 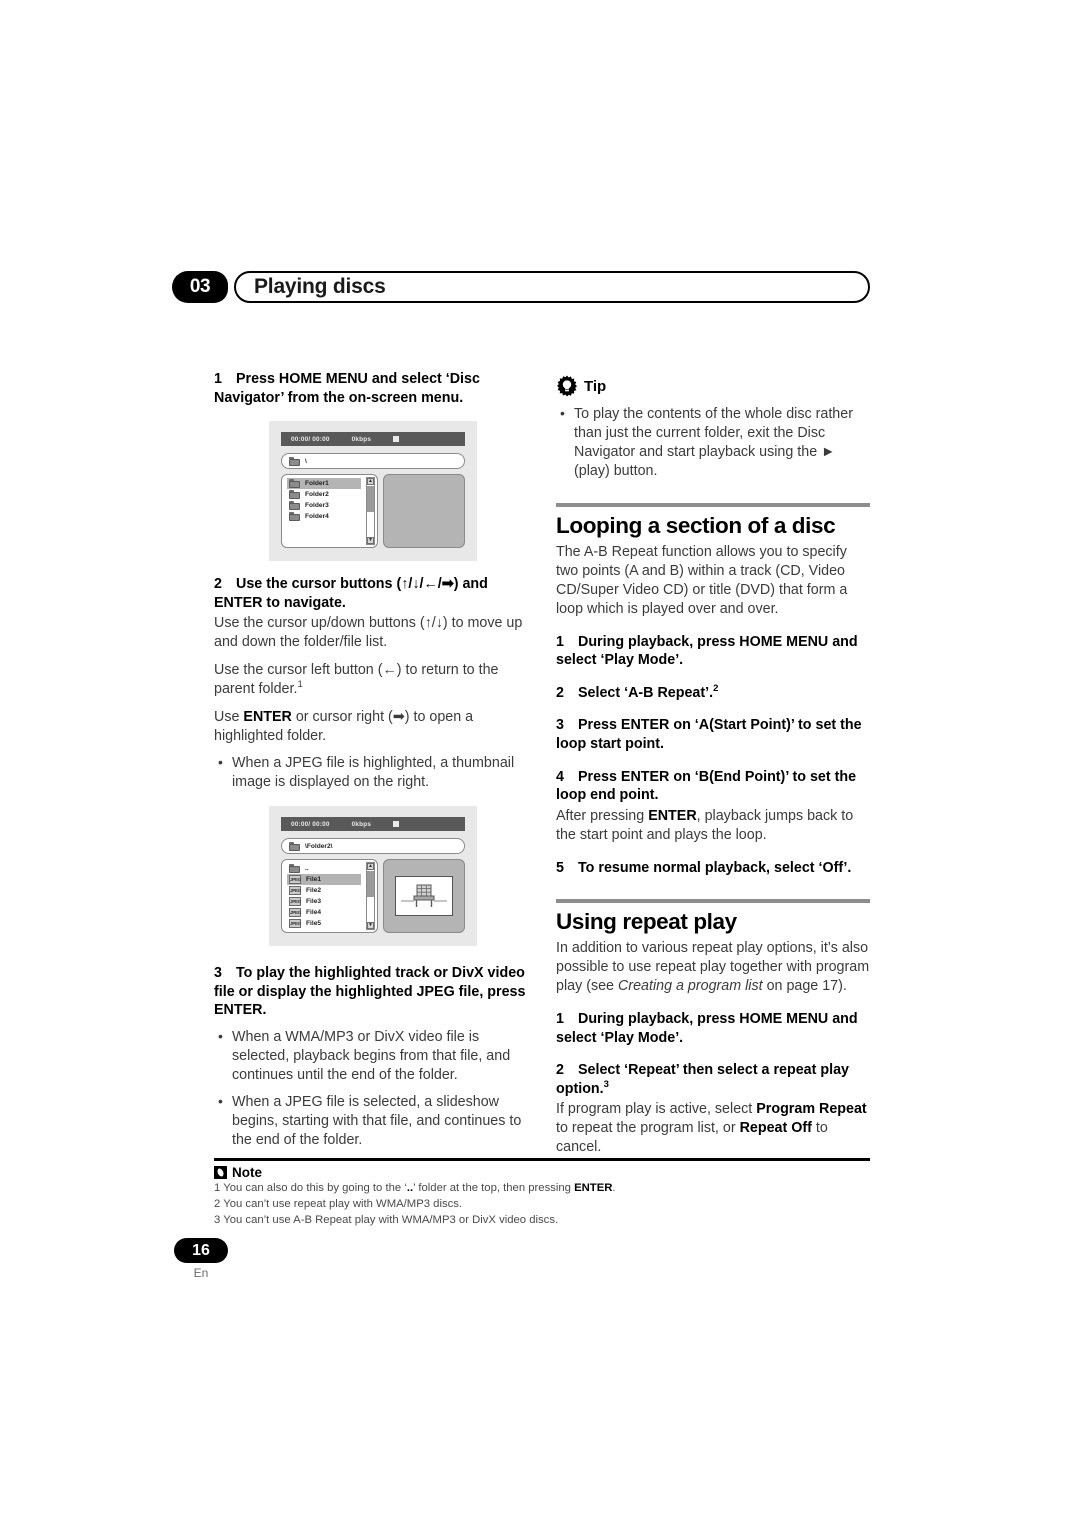 I want to click on tip-lightbulb-icon, so click(x=567, y=386).